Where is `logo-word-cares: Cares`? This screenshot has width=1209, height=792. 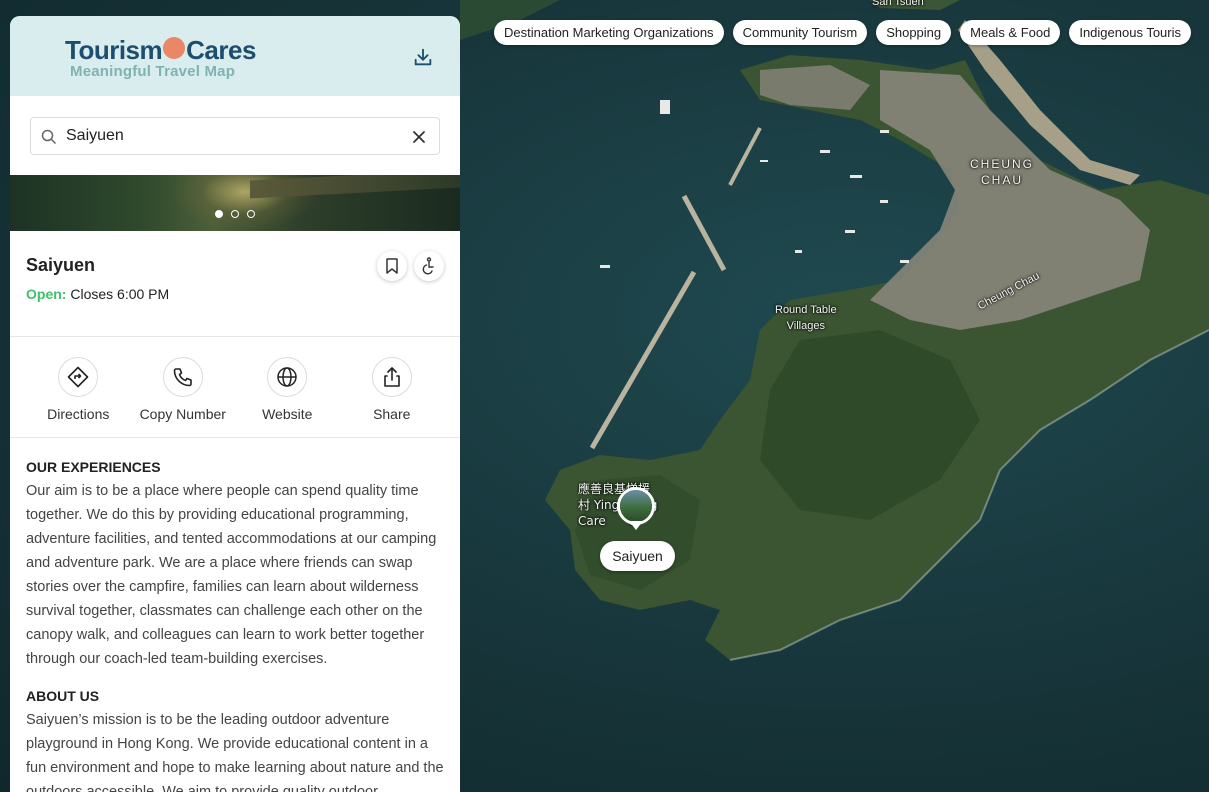
logo-word-cares: Cares is located at coordinates (221, 50).